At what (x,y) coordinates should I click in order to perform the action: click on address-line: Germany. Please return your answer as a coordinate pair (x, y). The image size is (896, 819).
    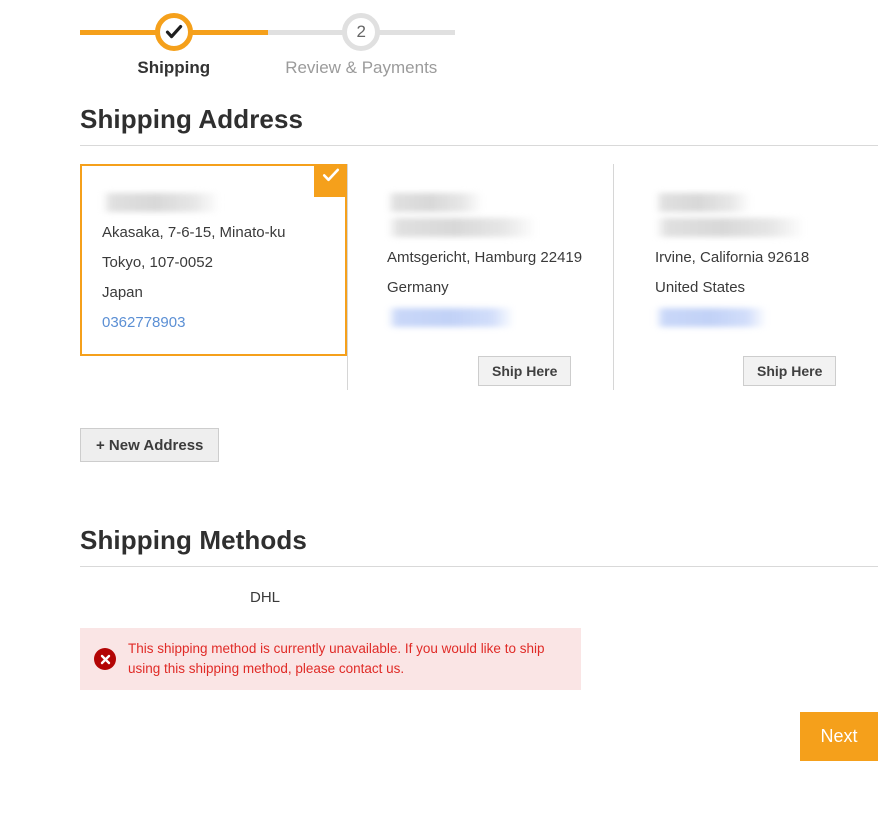
    Looking at the image, I should click on (418, 287).